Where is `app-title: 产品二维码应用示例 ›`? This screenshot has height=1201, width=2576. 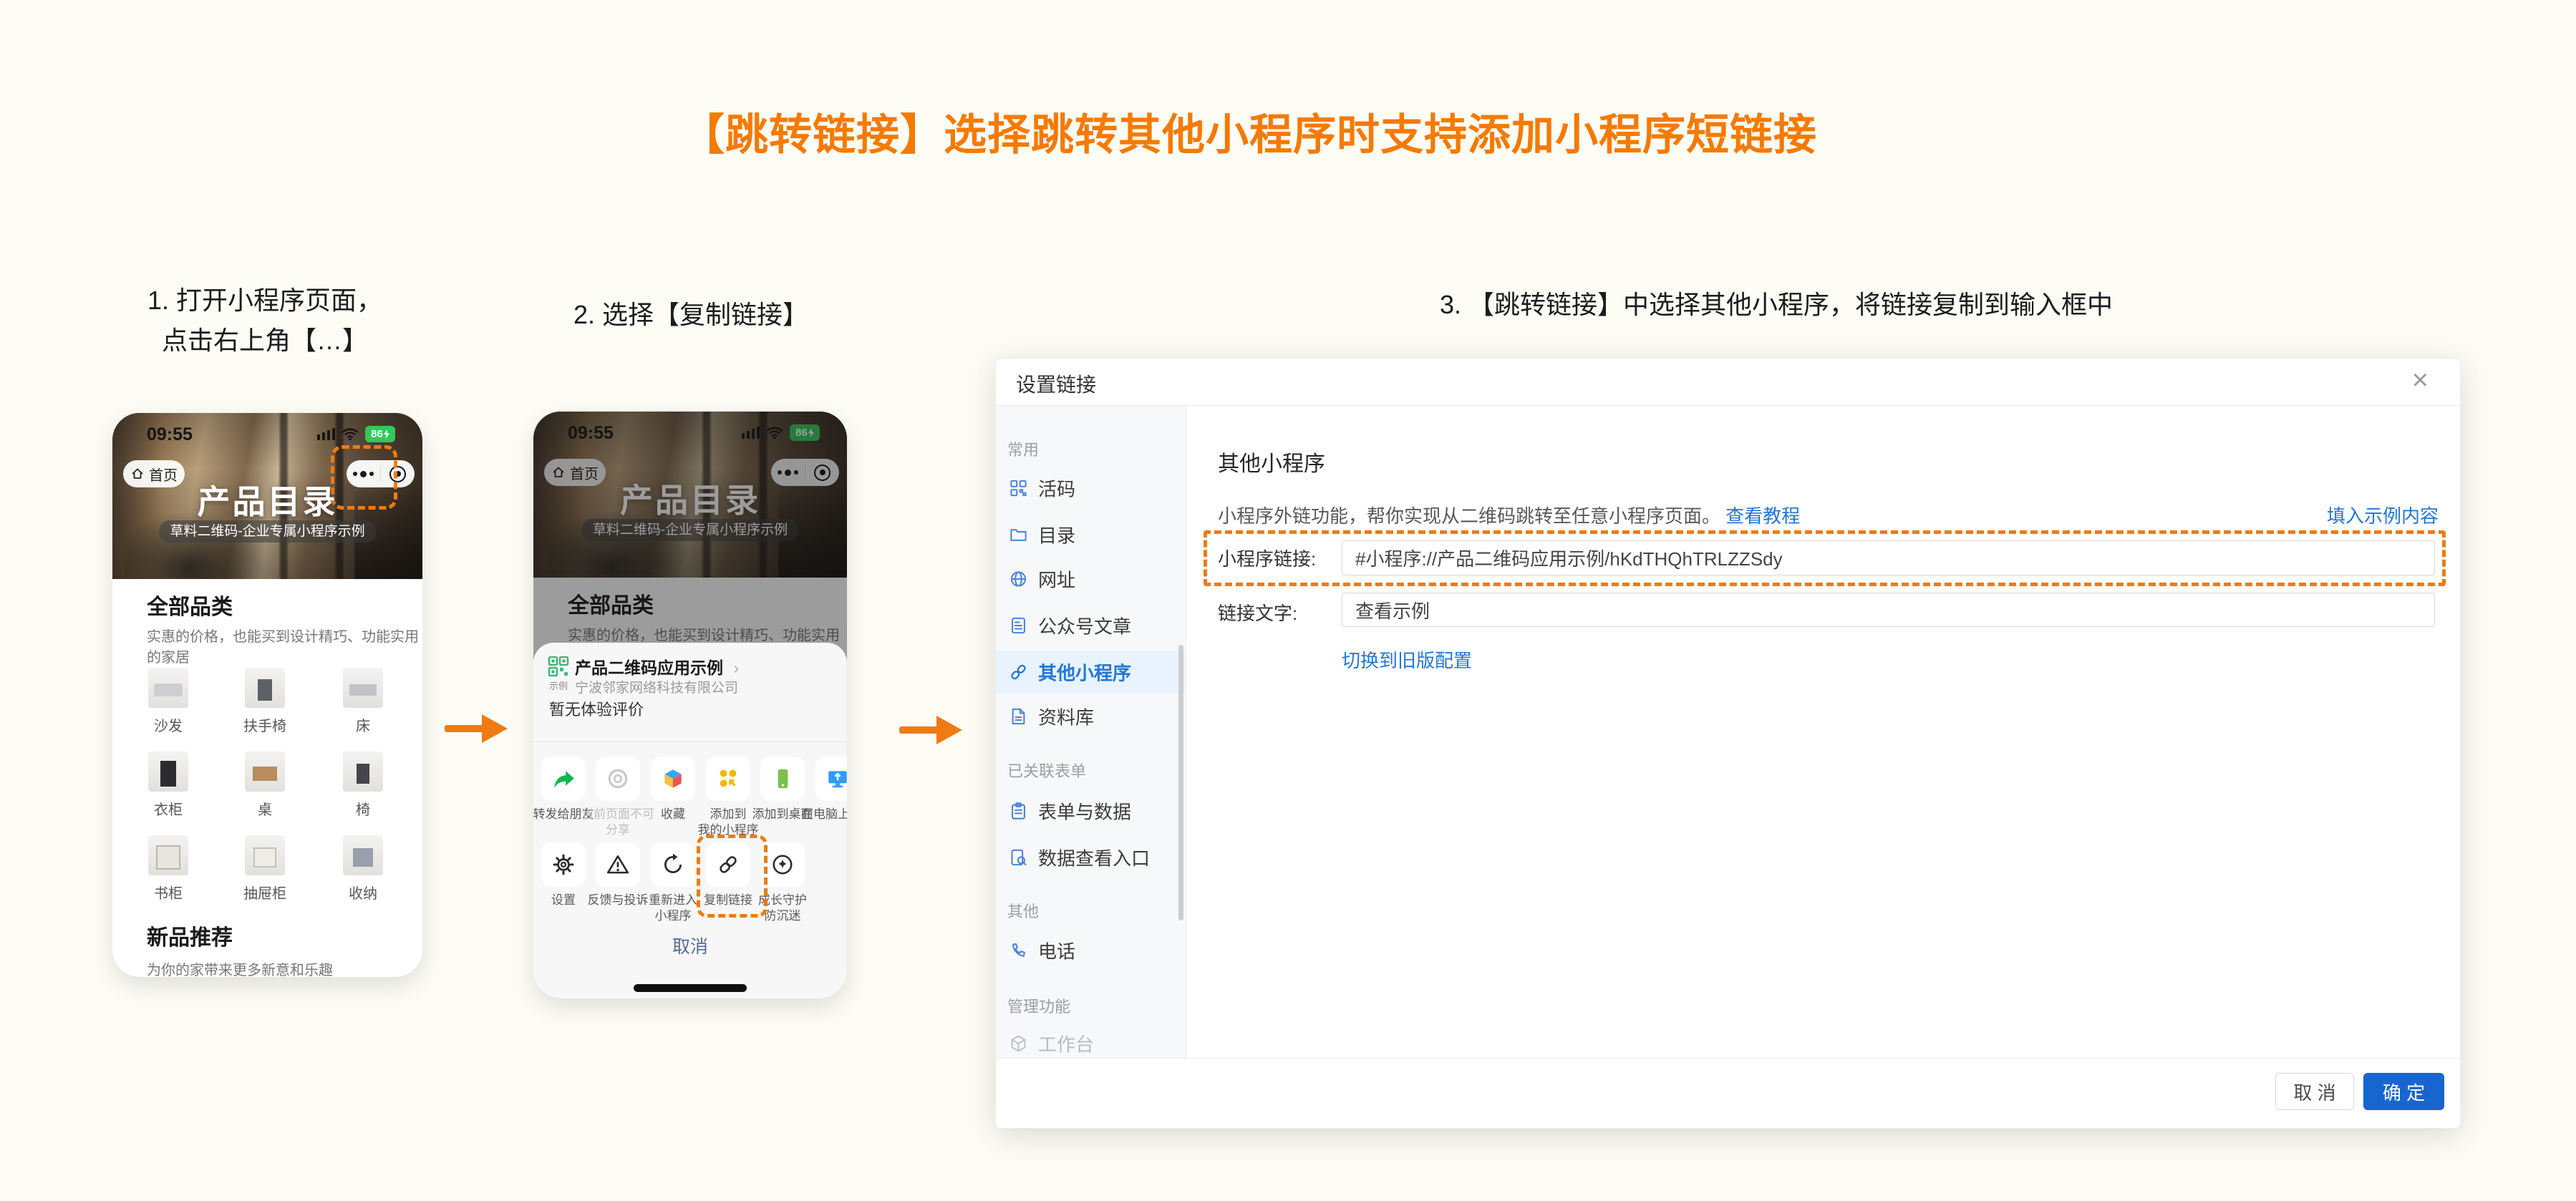 app-title: 产品二维码应用示例 › is located at coordinates (657, 666).